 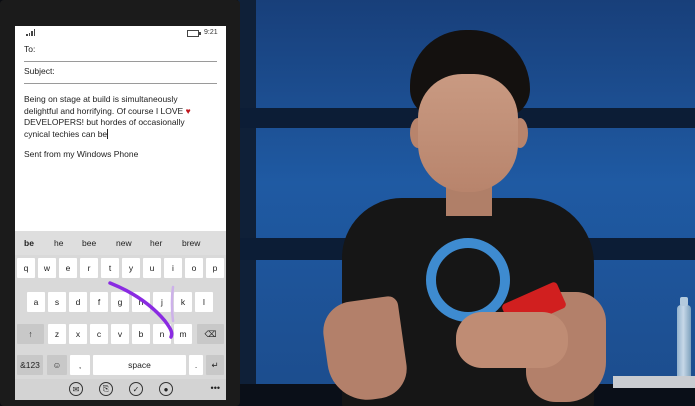 What do you see at coordinates (194, 33) in the screenshot?
I see `battery-icon` at bounding box center [194, 33].